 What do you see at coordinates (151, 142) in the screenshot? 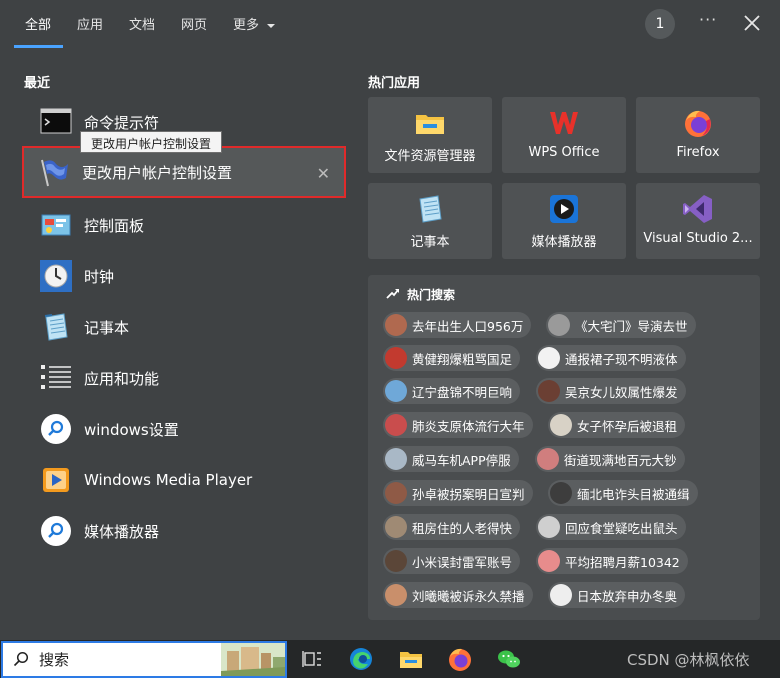
I see `tooltip: 更改用户帐户控制设置` at bounding box center [151, 142].